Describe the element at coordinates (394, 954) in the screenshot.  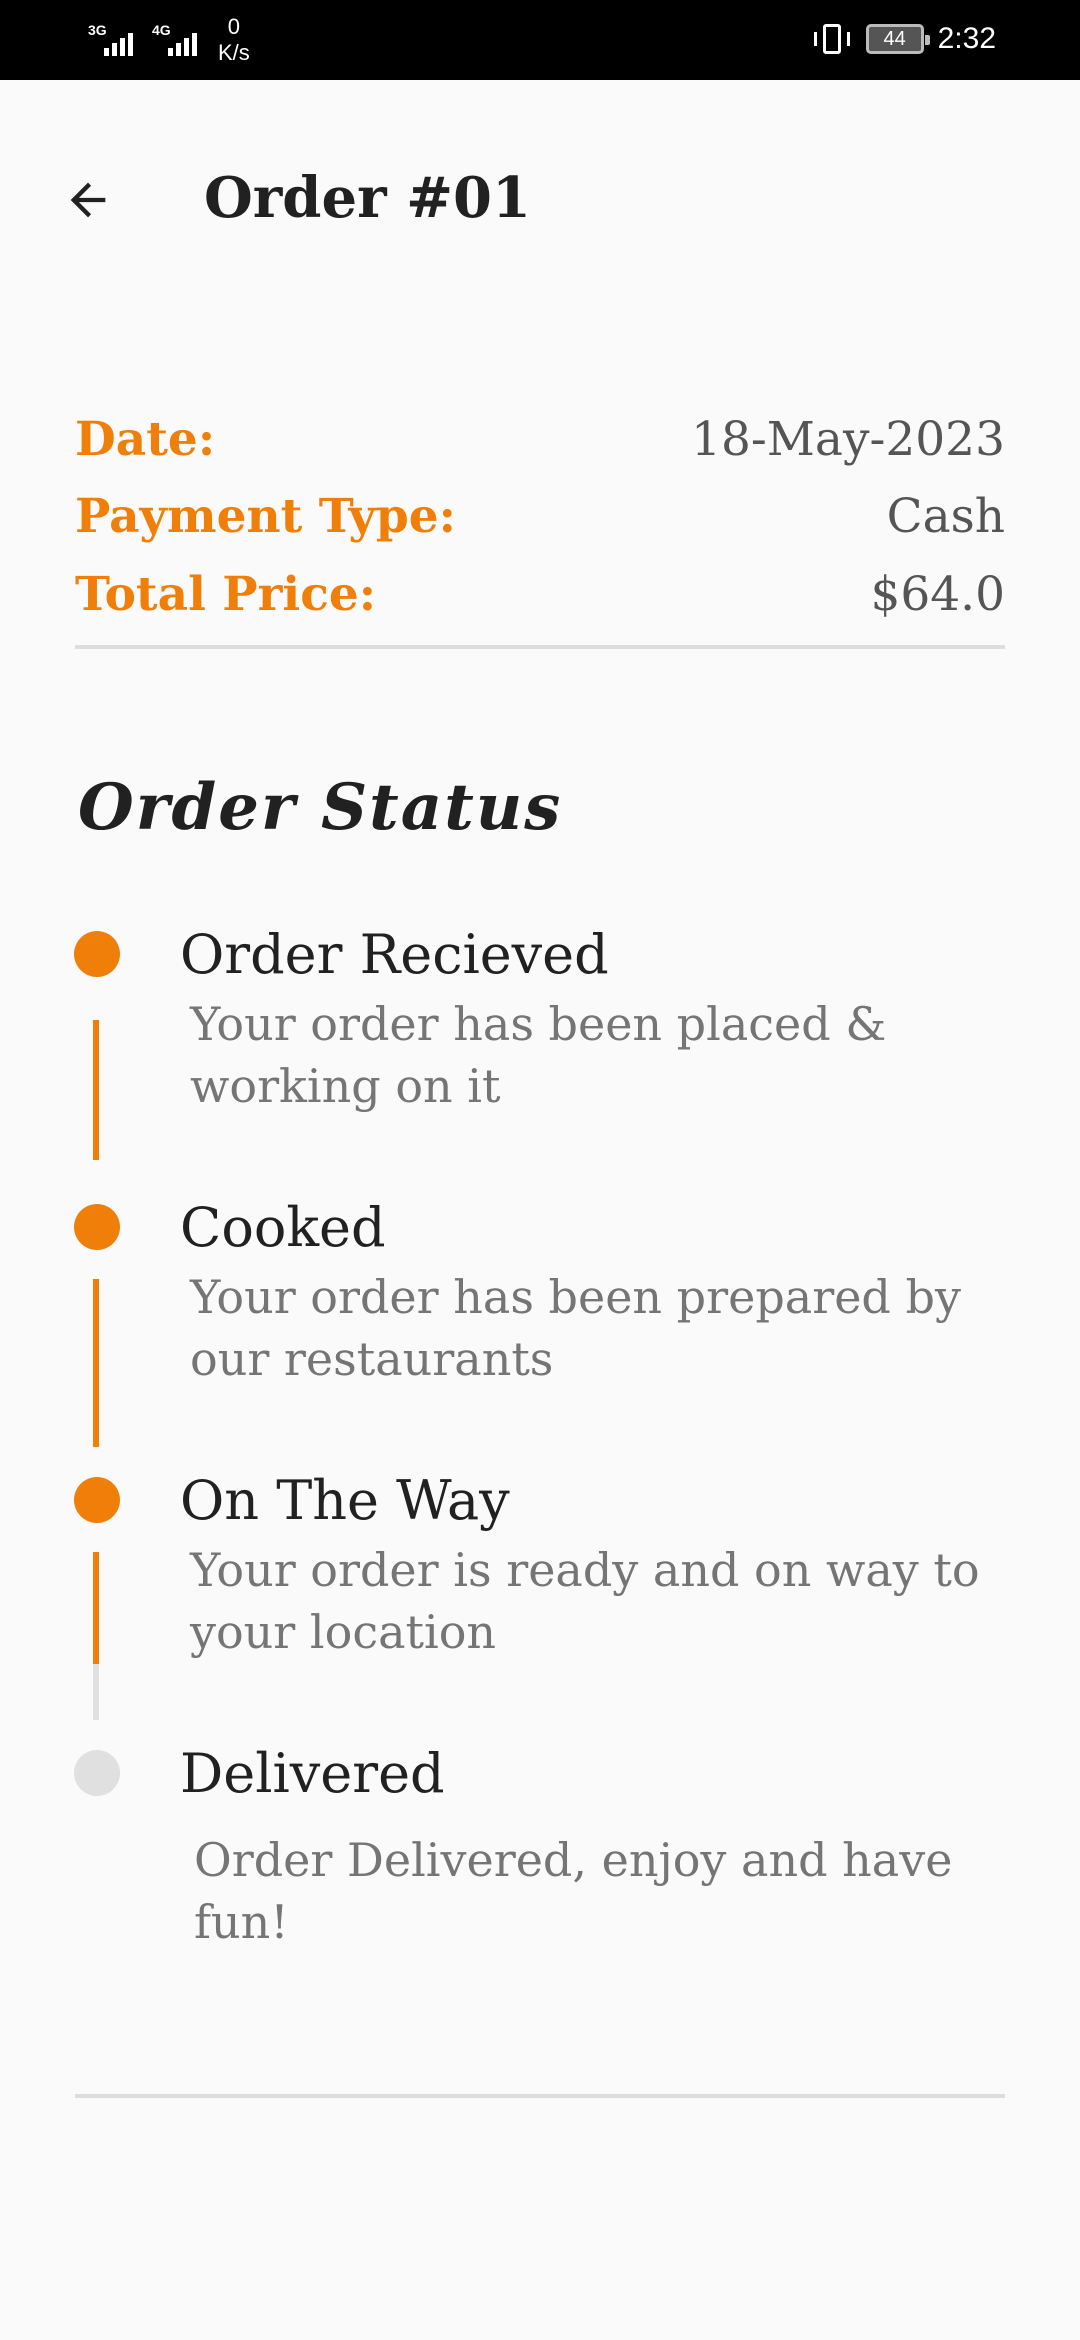
I see `step-title: Order Recieved` at that location.